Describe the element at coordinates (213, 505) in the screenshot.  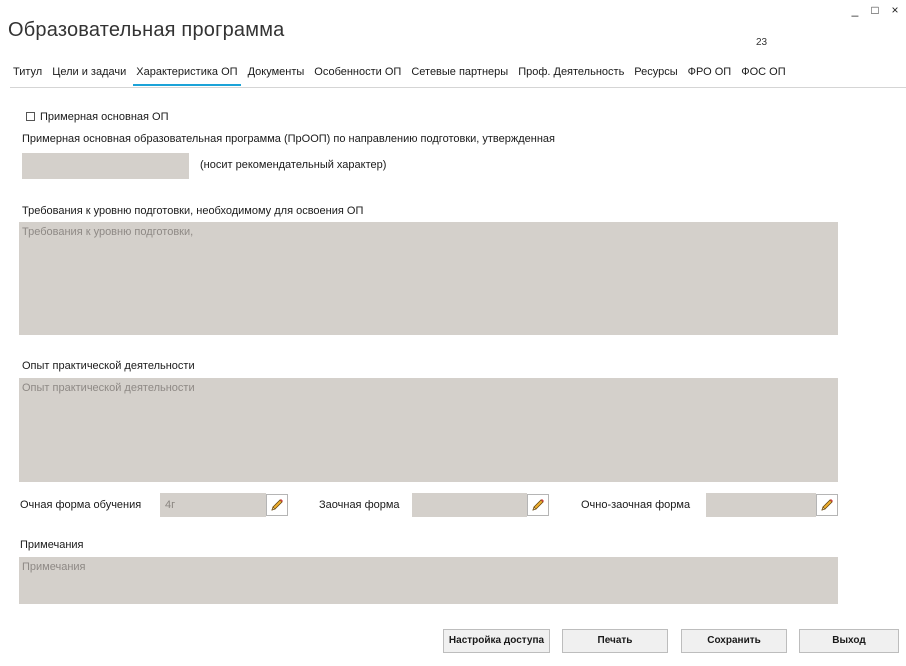
I see `fulltime-input` at that location.